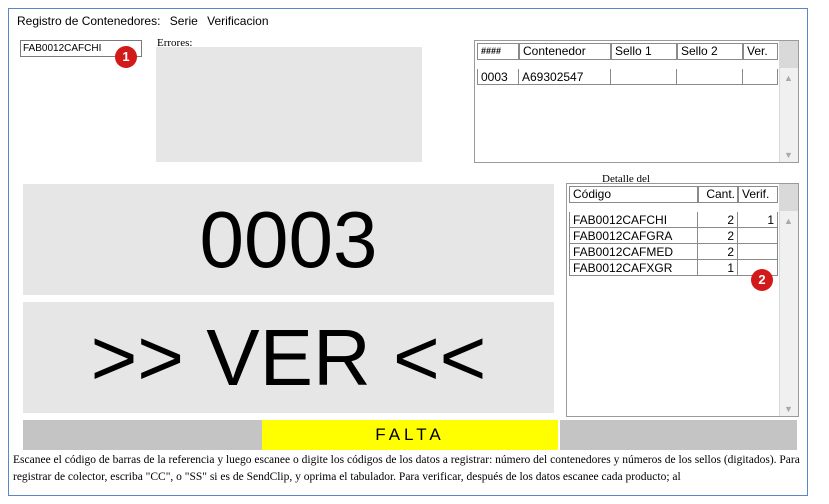 The image size is (829, 504). I want to click on containers-scrollbar: ▲ ▼, so click(788, 101).